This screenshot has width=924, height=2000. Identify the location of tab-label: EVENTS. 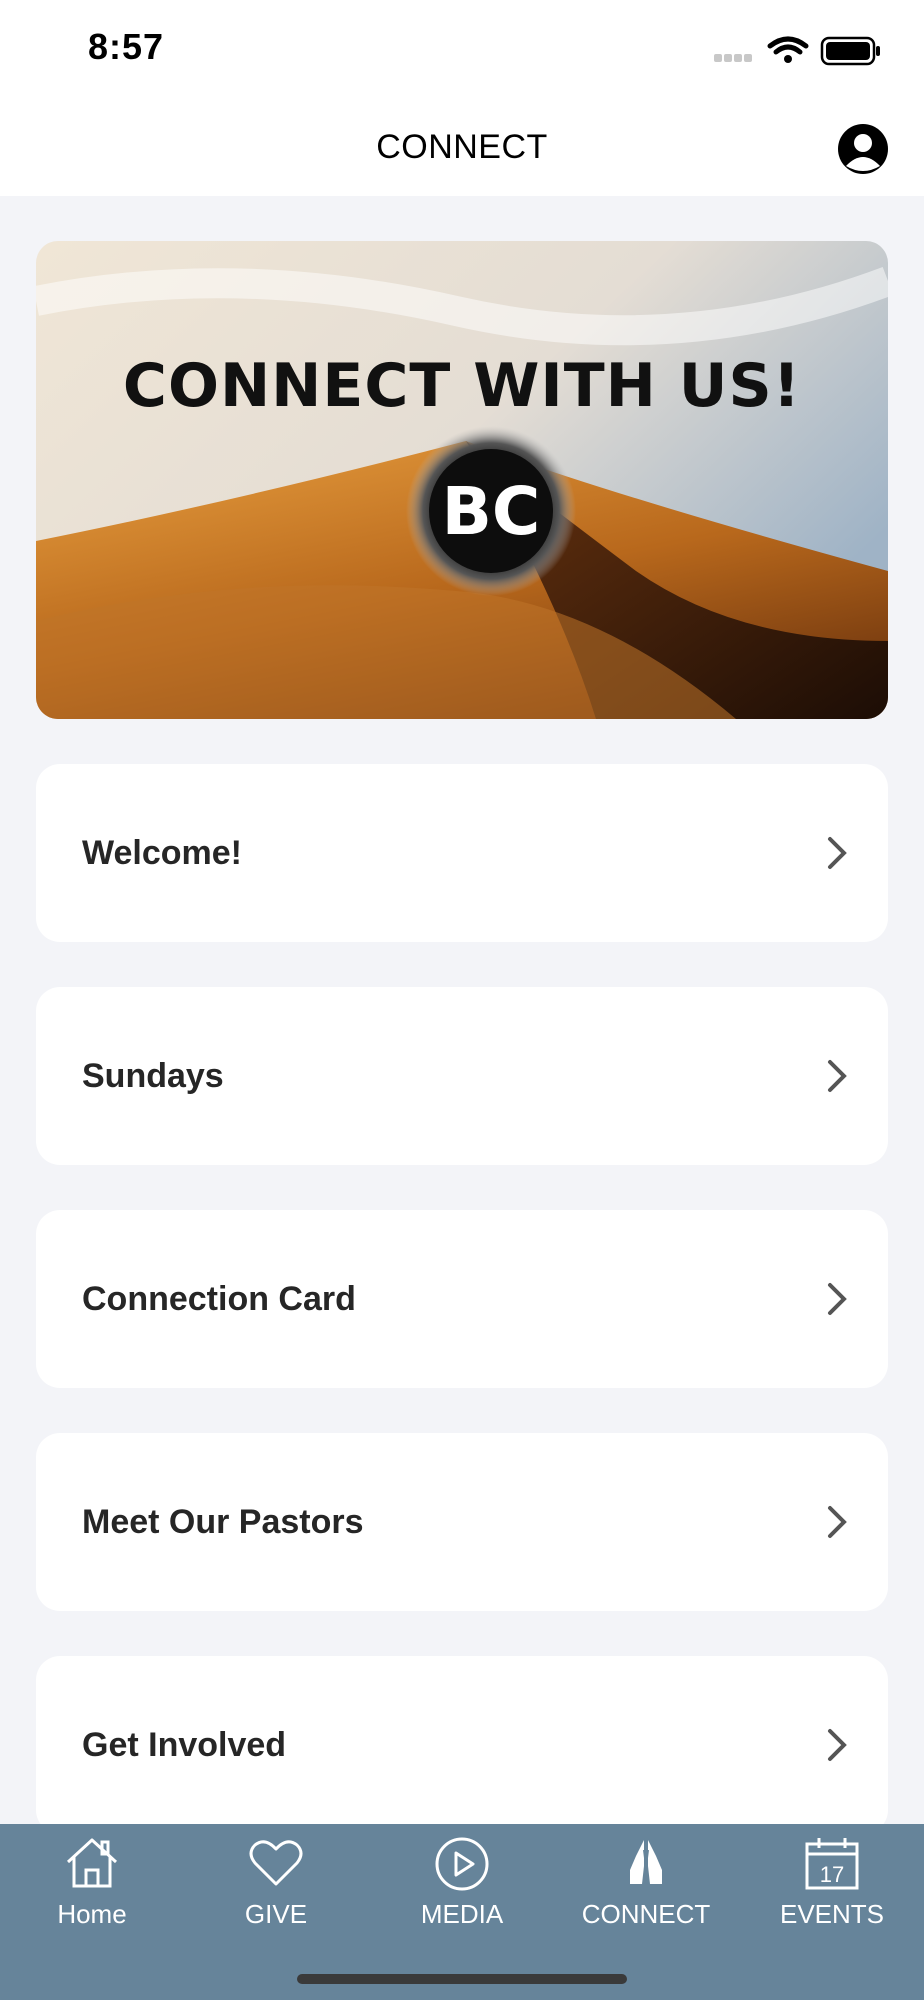
(832, 1914).